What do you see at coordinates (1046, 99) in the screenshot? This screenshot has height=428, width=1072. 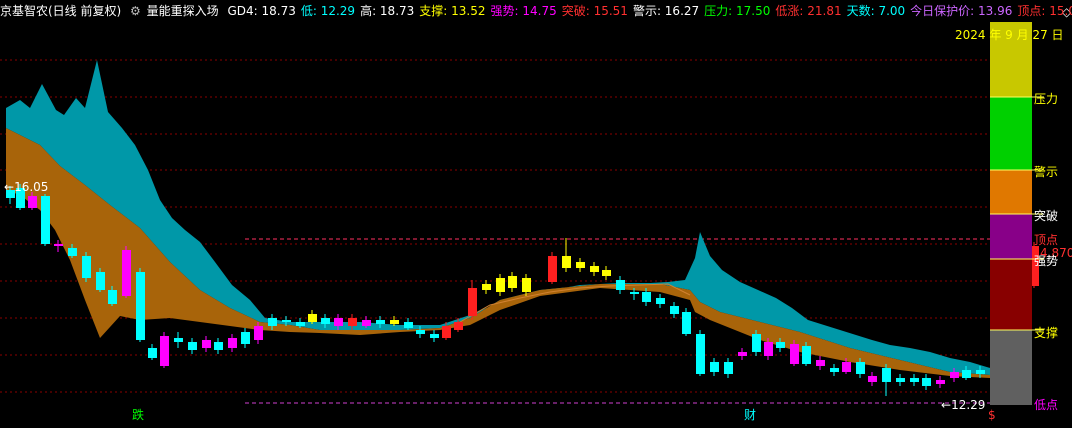 I see `level-label-pressure: 压力` at bounding box center [1046, 99].